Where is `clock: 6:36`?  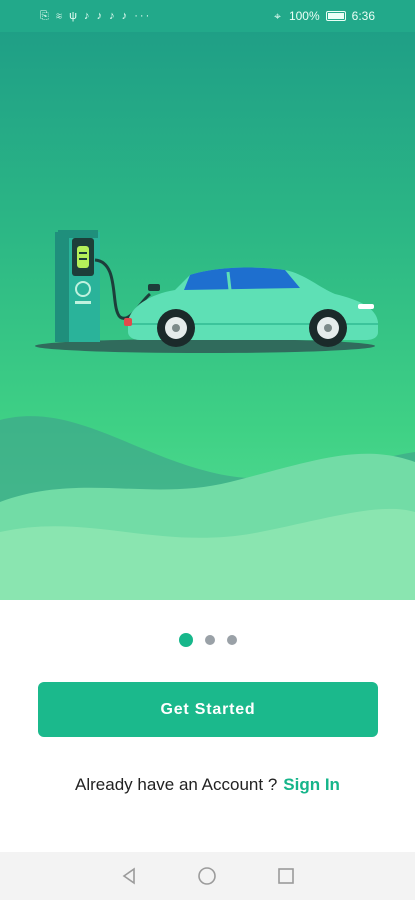 clock: 6:36 is located at coordinates (363, 16).